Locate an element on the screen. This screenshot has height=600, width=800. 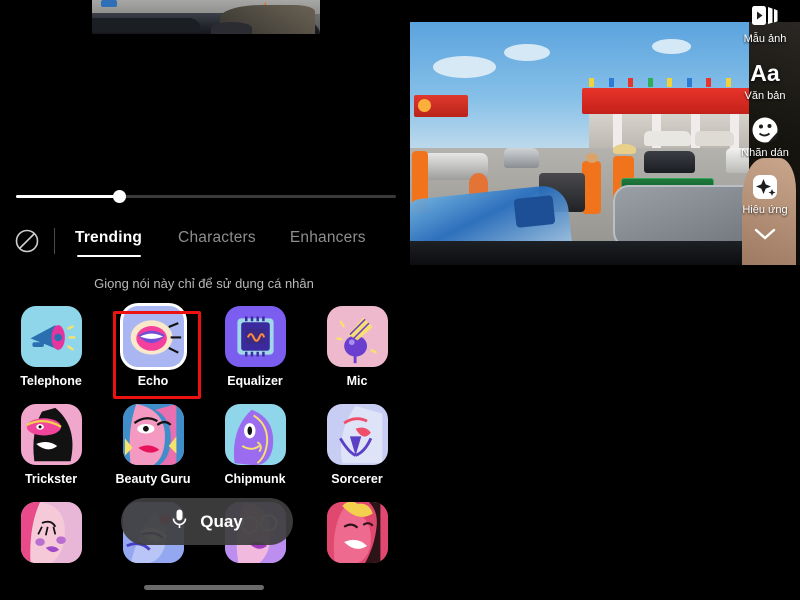
mouth-lips-icon is located at coordinates (153, 336).